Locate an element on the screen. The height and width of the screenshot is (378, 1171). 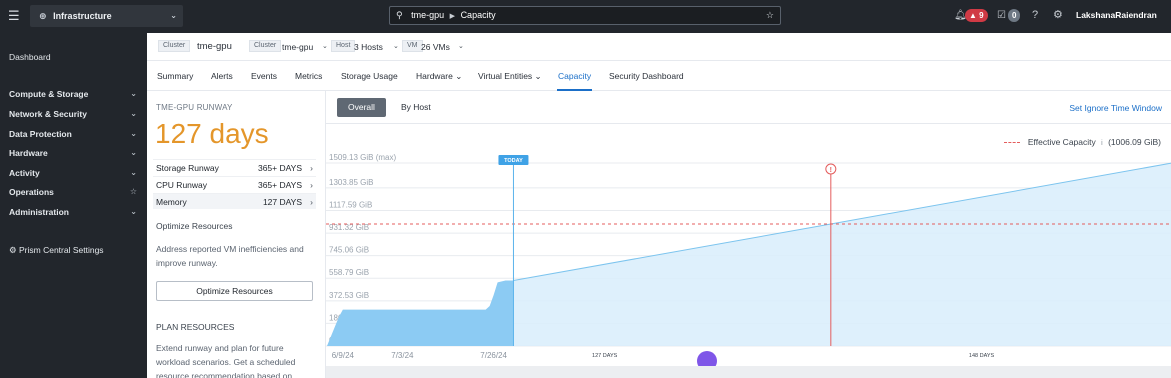
runway-title: TME-GPU RUNWAY is located at coordinates (194, 107).